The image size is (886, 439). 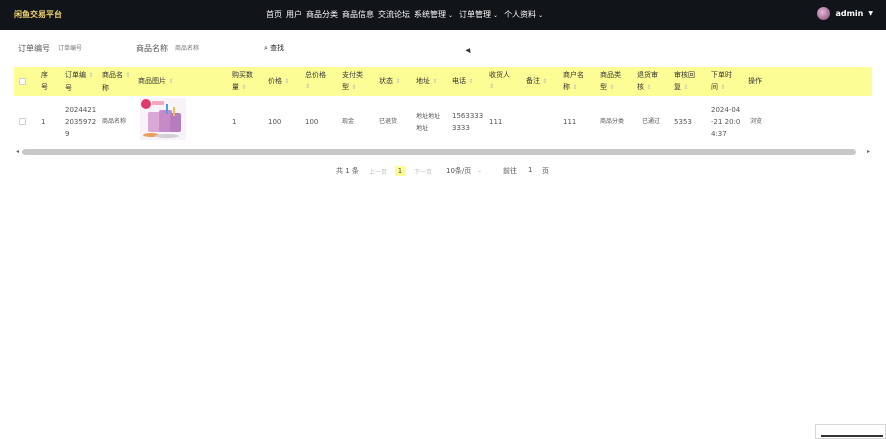 I want to click on view-button: 浏览, so click(x=756, y=122).